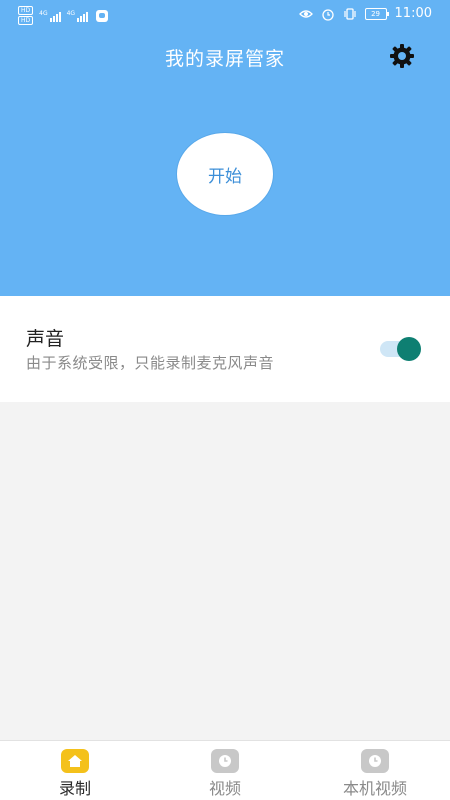 Image resolution: width=450 pixels, height=800 pixels. I want to click on nav-label: 本机视频, so click(374, 788).